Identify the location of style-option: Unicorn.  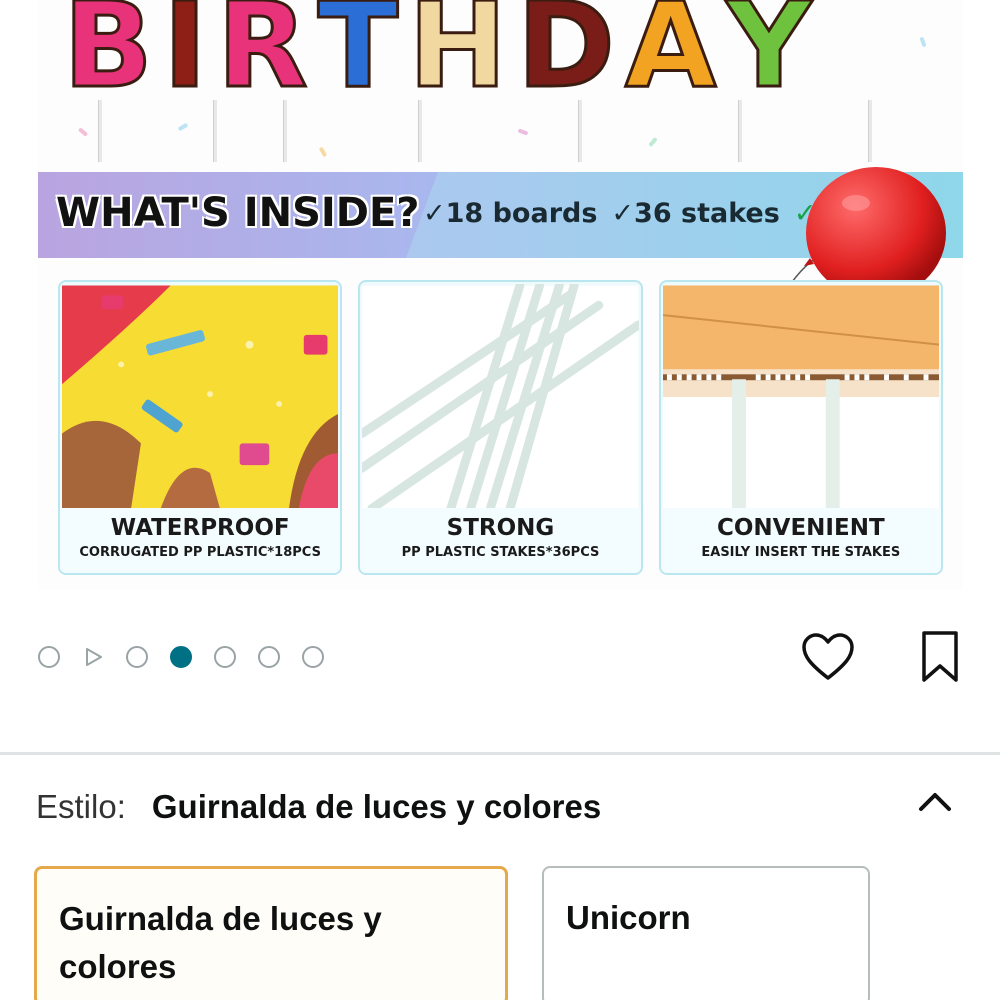
(706, 933).